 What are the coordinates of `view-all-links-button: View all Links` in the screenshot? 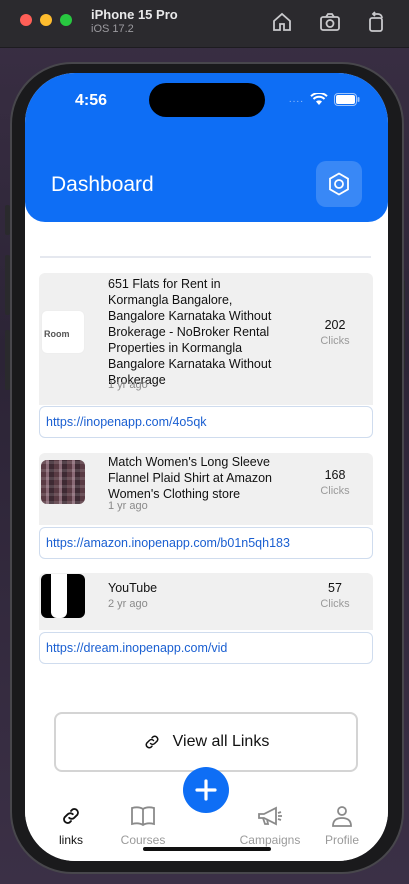 It's located at (206, 742).